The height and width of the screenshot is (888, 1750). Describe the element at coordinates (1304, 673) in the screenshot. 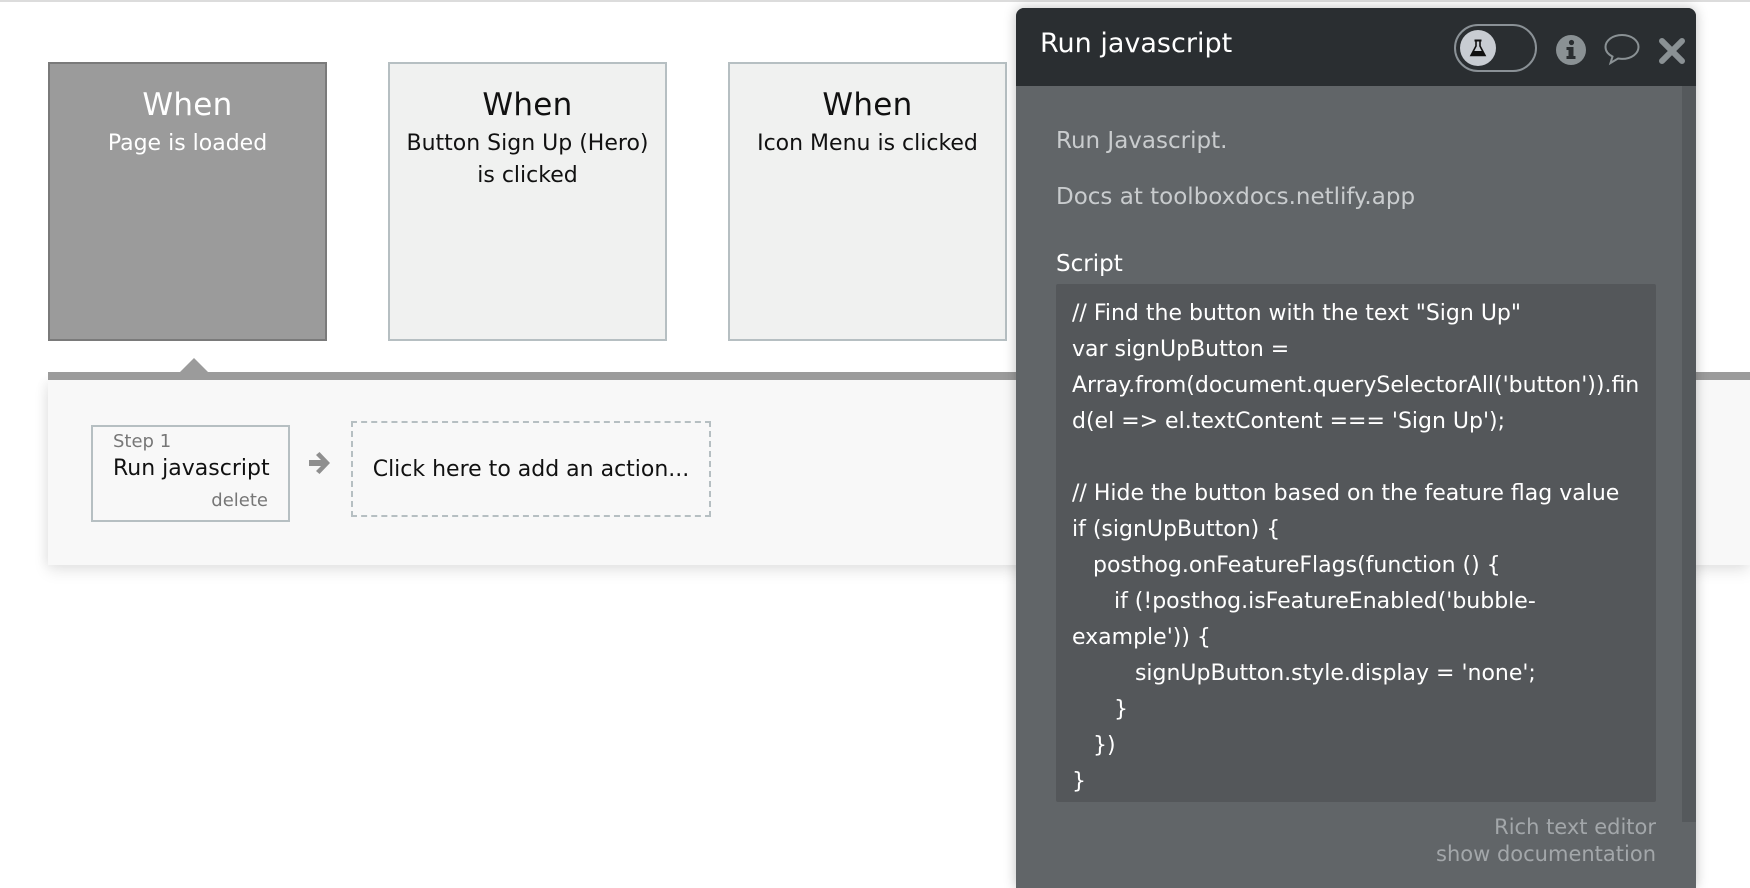

I see `code-line: signUpButton.style.display = 'none';` at that location.